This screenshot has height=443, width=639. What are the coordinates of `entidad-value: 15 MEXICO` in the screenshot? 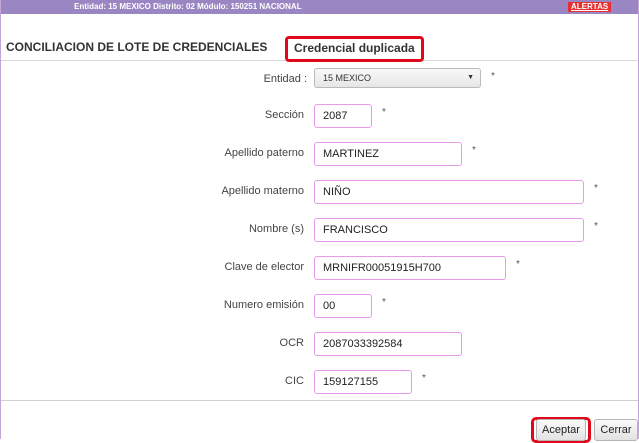 It's located at (347, 78).